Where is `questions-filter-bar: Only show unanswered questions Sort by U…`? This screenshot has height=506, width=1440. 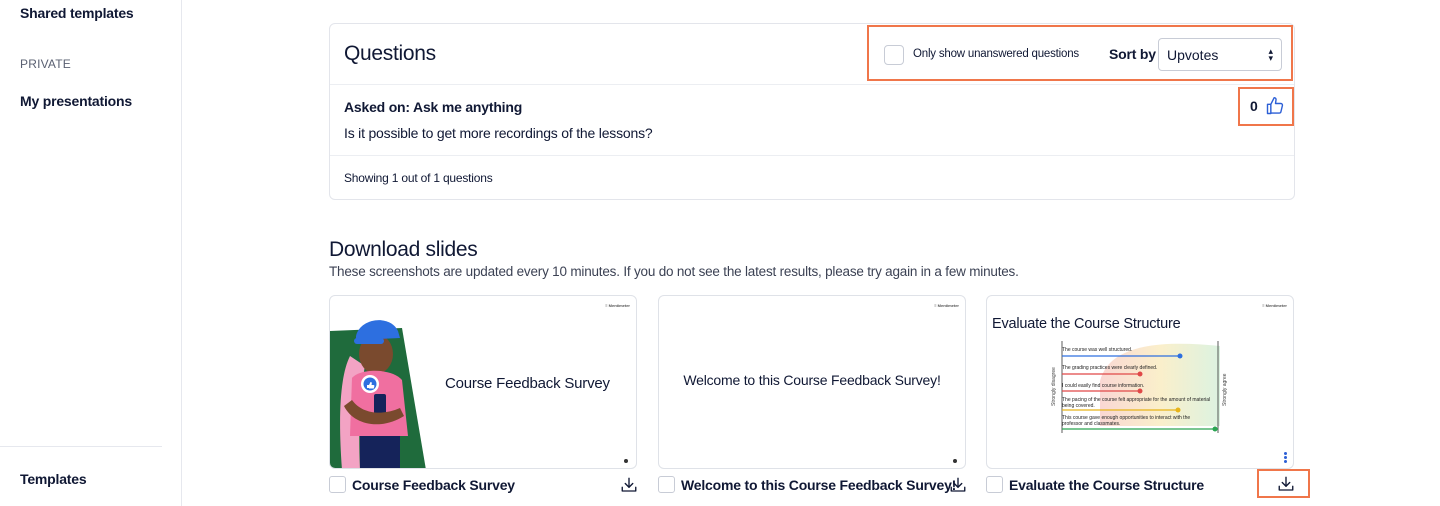 questions-filter-bar: Only show unanswered questions Sort by U… is located at coordinates (1080, 53).